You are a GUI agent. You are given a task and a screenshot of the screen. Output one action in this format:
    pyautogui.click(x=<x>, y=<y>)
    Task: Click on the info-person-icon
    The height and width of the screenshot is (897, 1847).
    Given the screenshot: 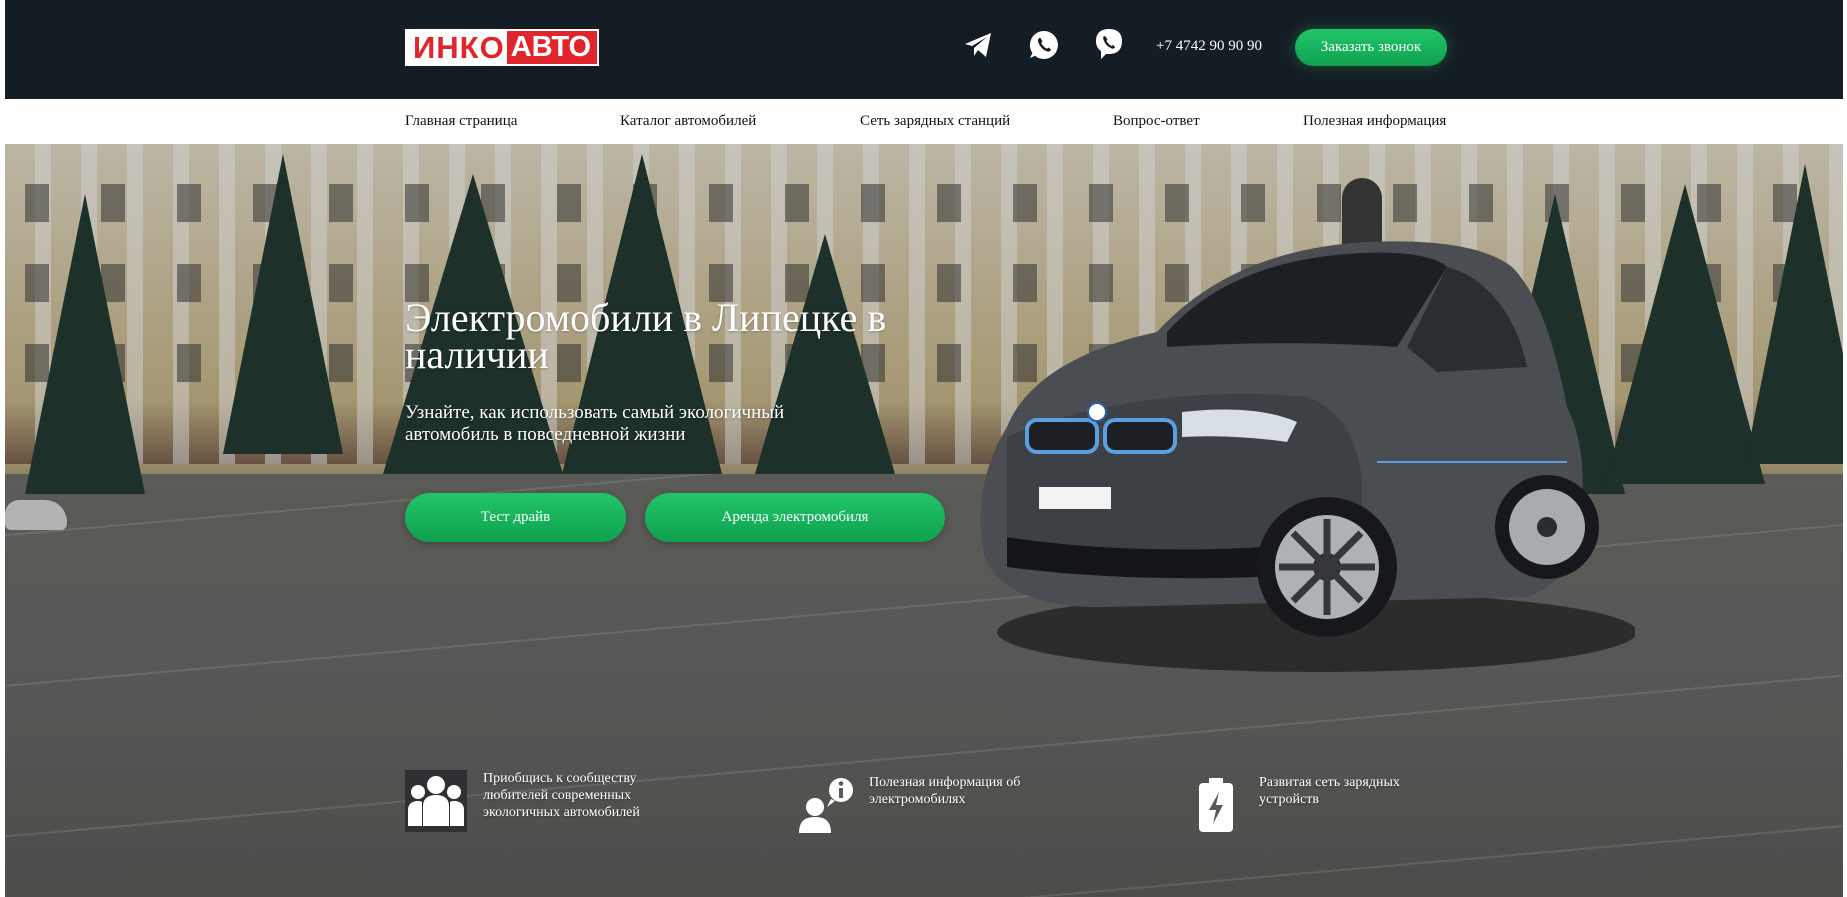 What is the action you would take?
    pyautogui.click(x=826, y=805)
    